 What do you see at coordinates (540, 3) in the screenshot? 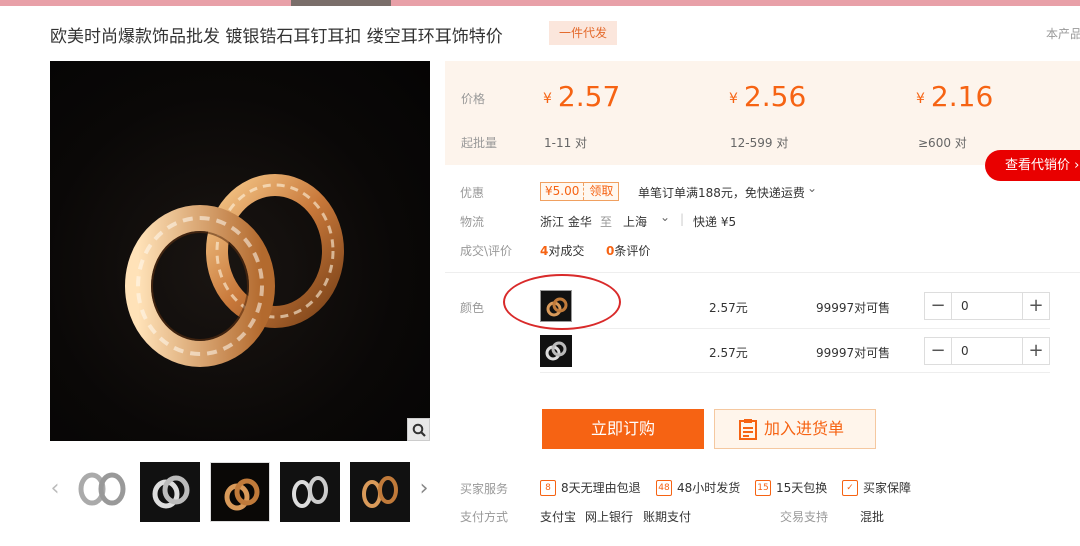
I see `top-accent-bar` at bounding box center [540, 3].